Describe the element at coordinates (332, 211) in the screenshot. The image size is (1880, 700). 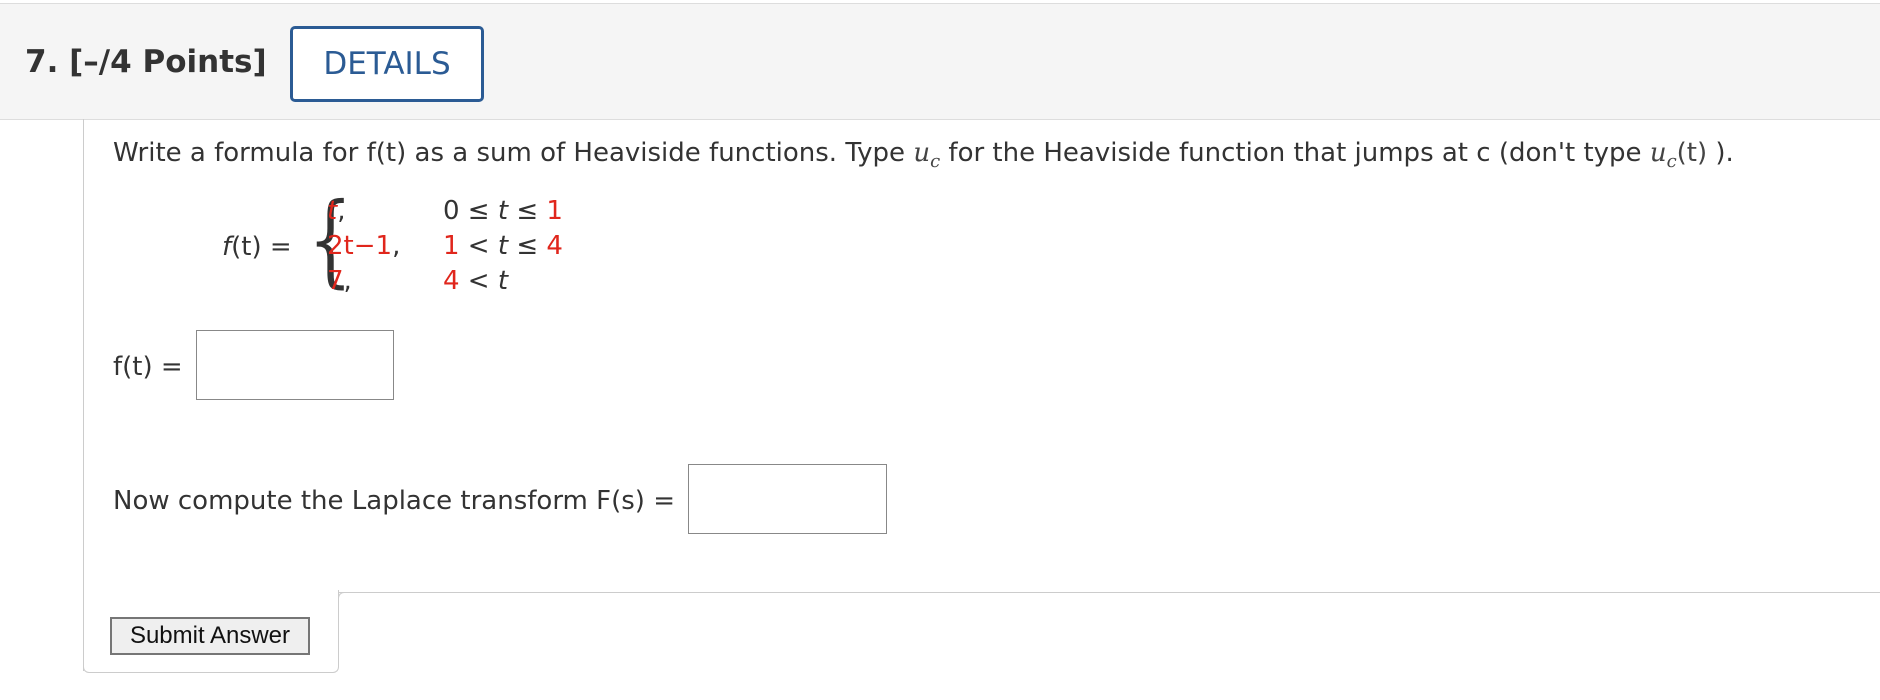
I see `expr-text: t` at that location.